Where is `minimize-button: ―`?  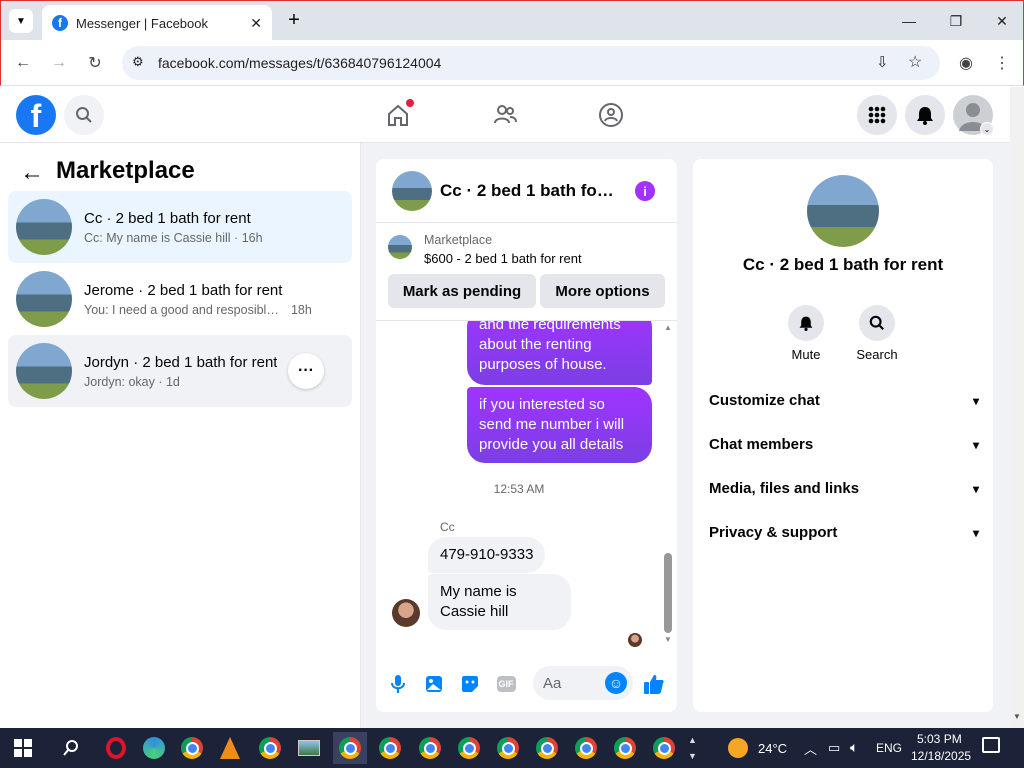
minimize-button: ― is located at coordinates (909, 21).